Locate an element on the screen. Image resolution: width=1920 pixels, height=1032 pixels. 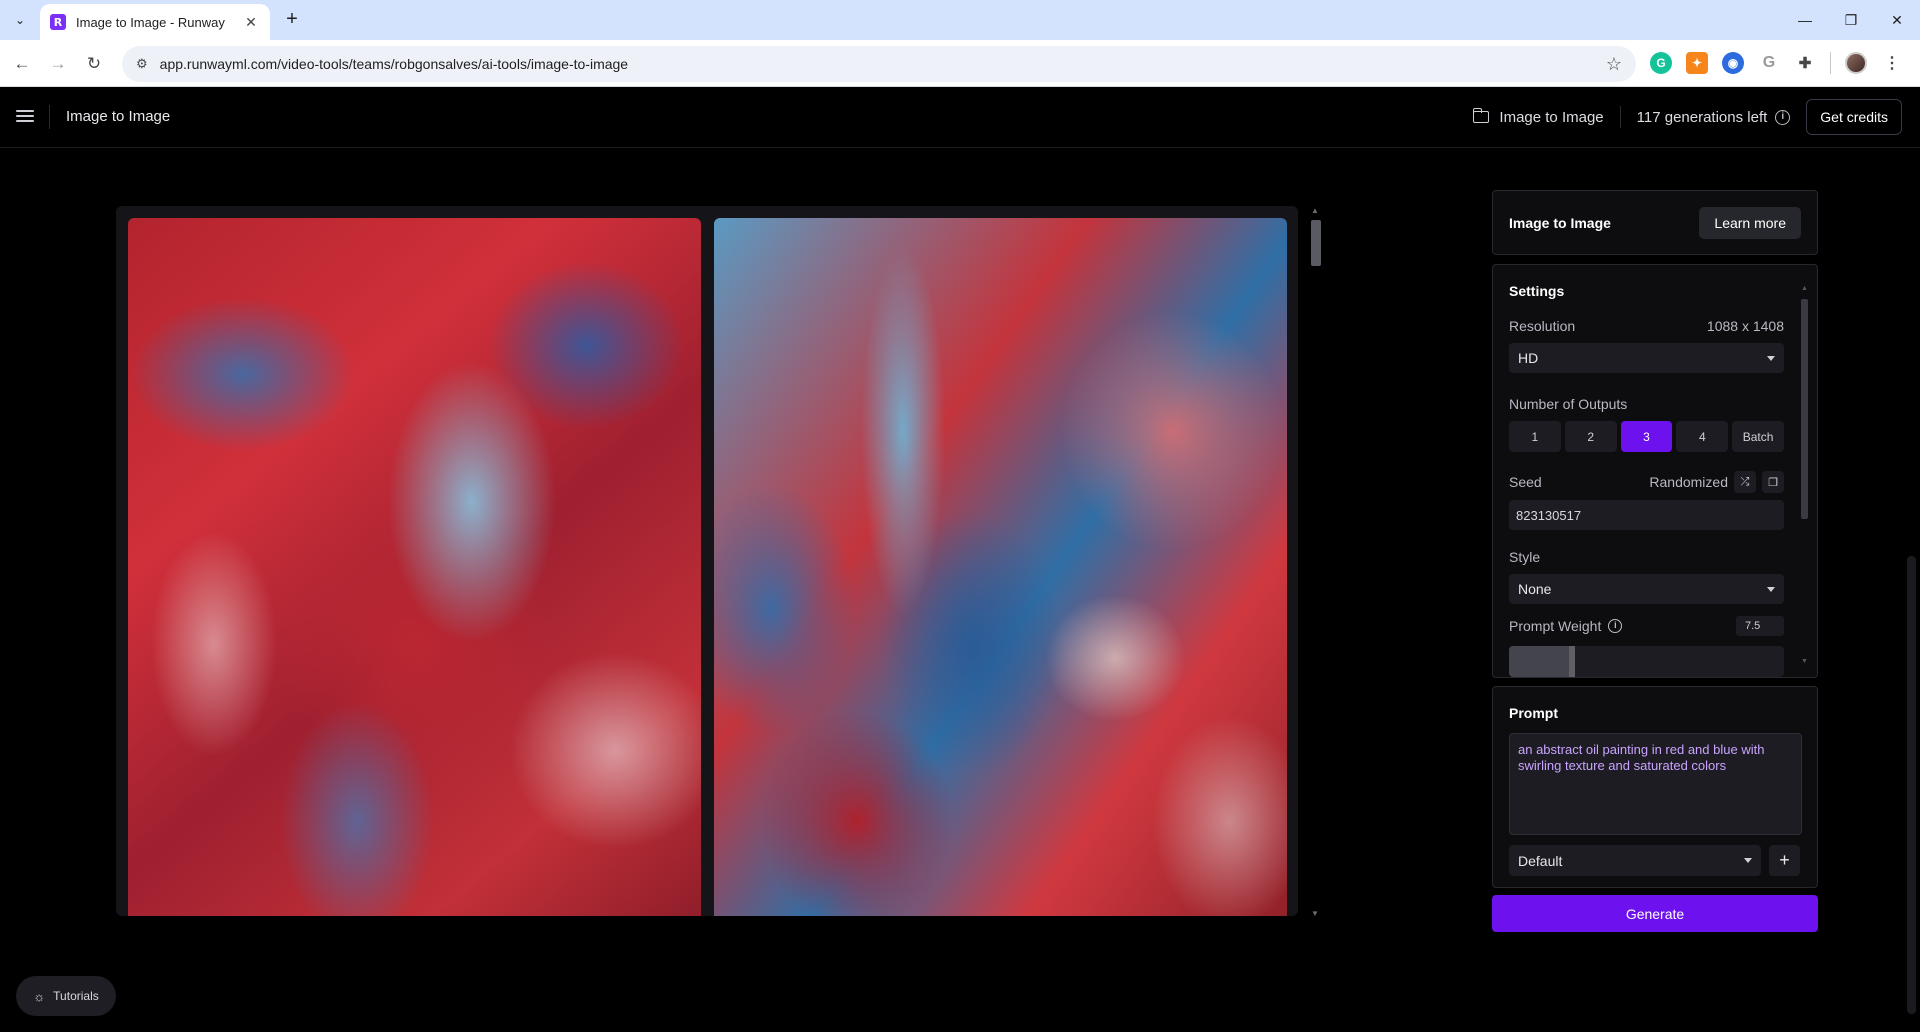
outputs-segmented-control: 1 2 3 4 Batch is located at coordinates (1646, 436).